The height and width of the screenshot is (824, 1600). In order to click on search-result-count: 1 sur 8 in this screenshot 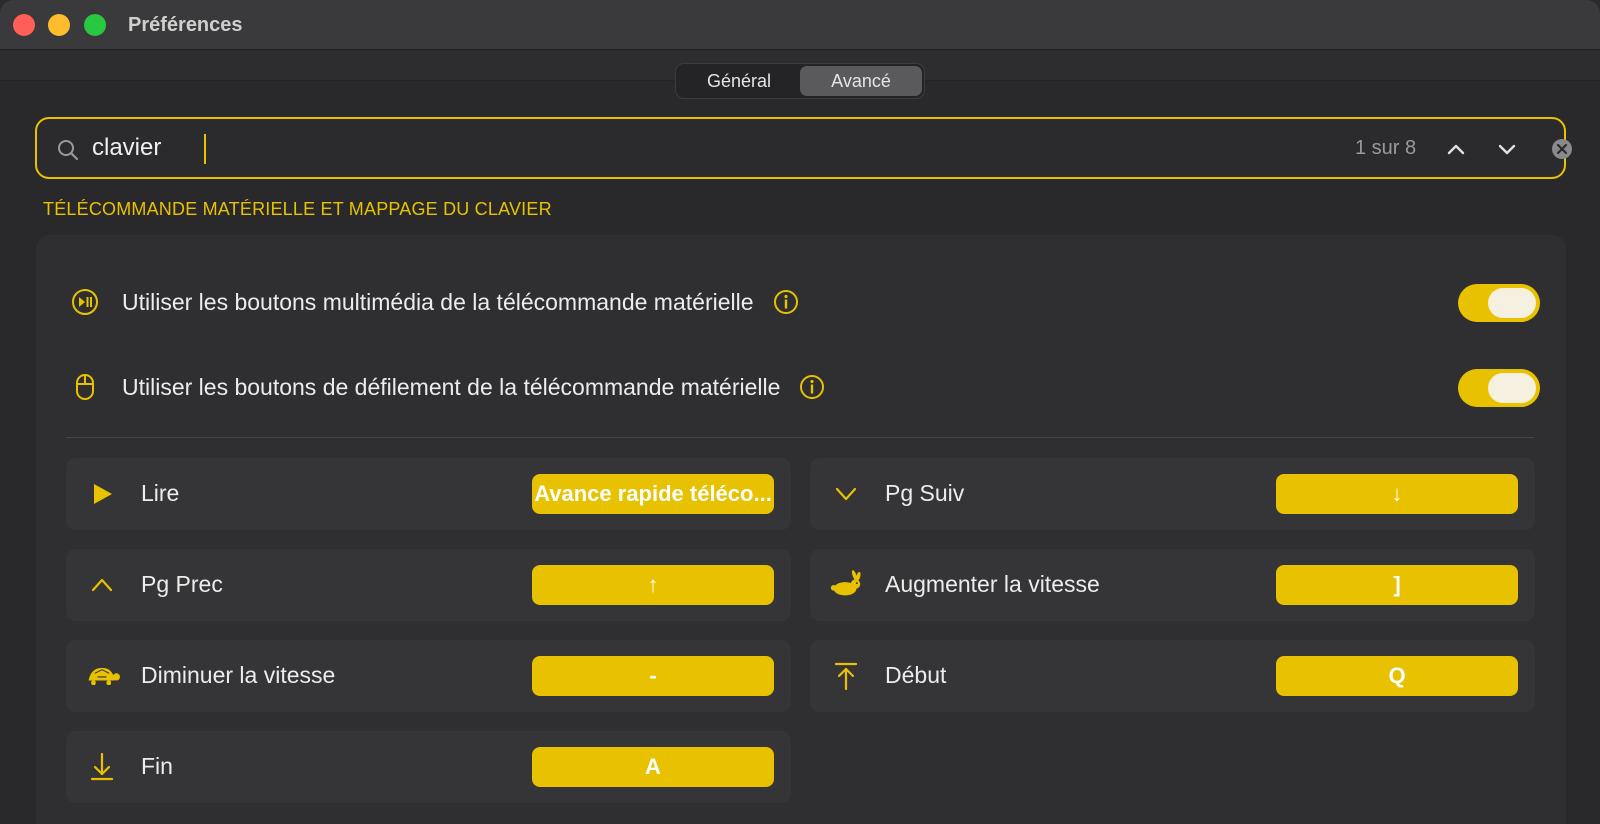, I will do `click(1386, 148)`.